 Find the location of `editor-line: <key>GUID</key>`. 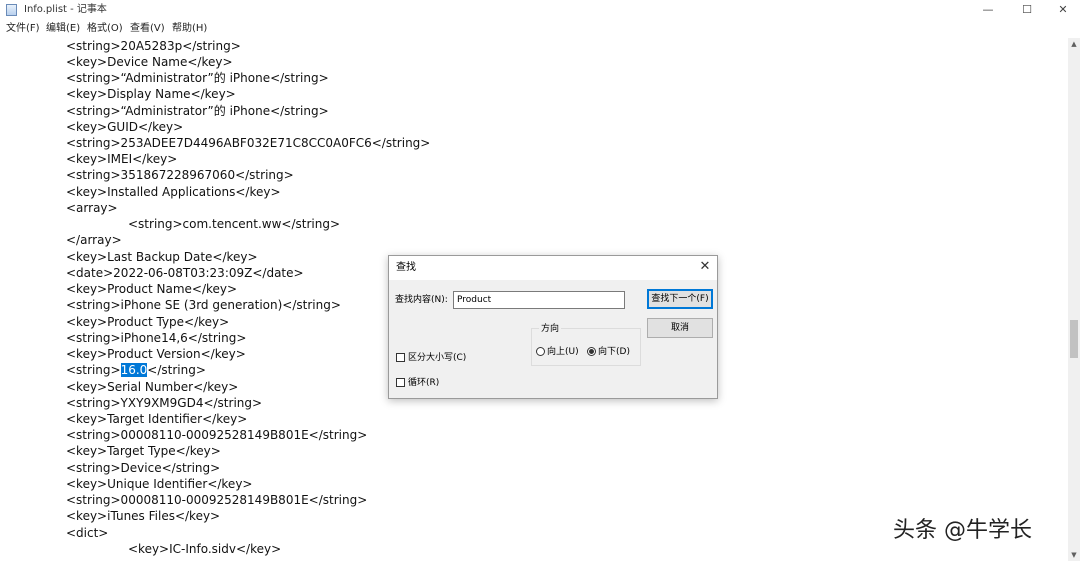

editor-line: <key>GUID</key> is located at coordinates (125, 127).